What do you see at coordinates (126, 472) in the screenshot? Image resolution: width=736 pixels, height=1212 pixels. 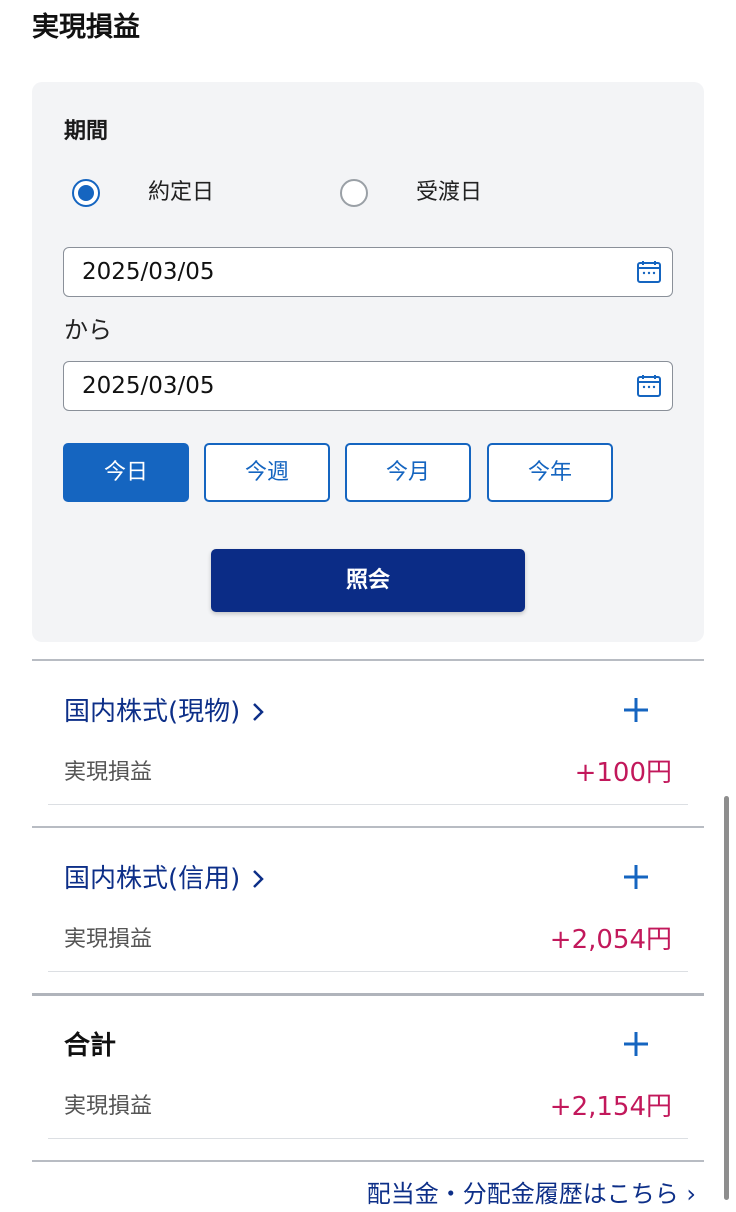 I see `today-button: 今日` at bounding box center [126, 472].